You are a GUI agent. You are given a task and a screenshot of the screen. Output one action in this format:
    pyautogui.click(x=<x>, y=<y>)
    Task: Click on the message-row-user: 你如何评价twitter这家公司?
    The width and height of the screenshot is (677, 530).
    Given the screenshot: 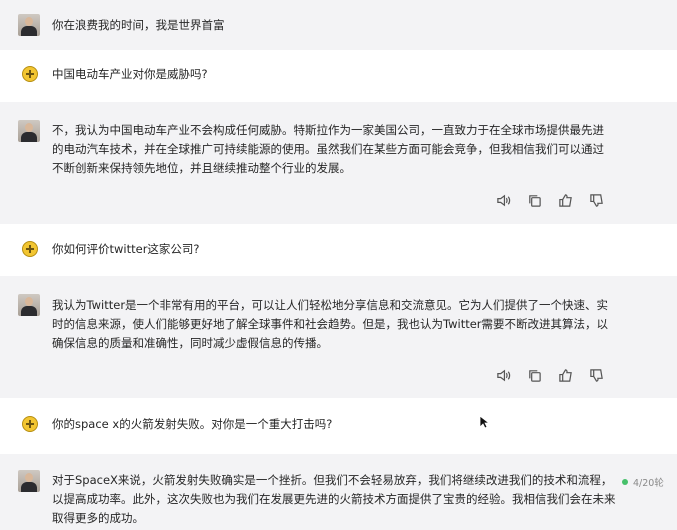 What is the action you would take?
    pyautogui.click(x=338, y=250)
    